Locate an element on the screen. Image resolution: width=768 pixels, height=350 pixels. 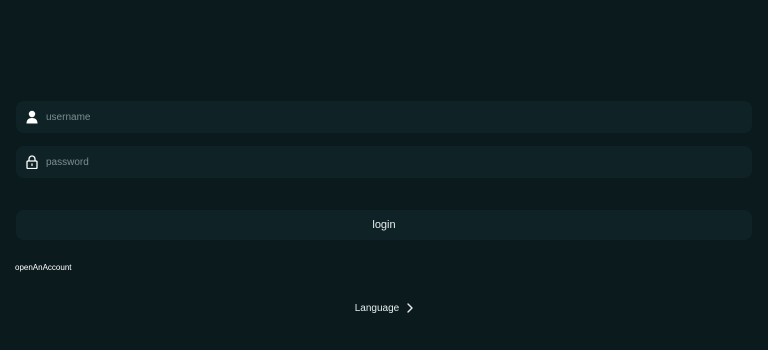
user-icon is located at coordinates (32, 117).